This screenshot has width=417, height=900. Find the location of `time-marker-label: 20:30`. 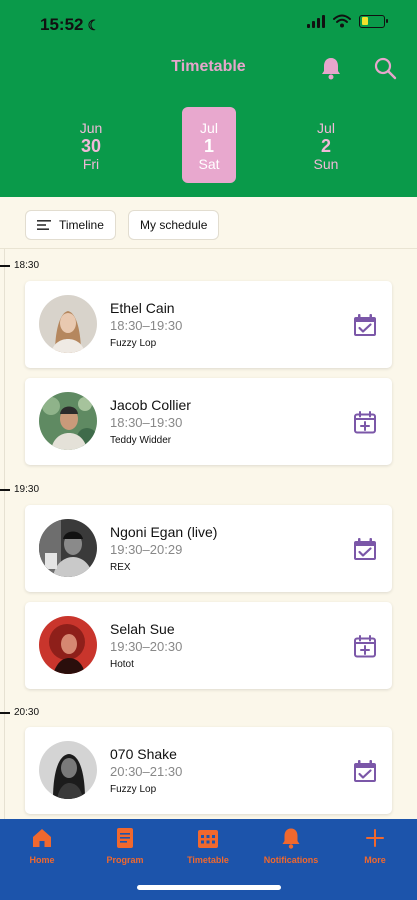

time-marker-label: 20:30 is located at coordinates (27, 712).